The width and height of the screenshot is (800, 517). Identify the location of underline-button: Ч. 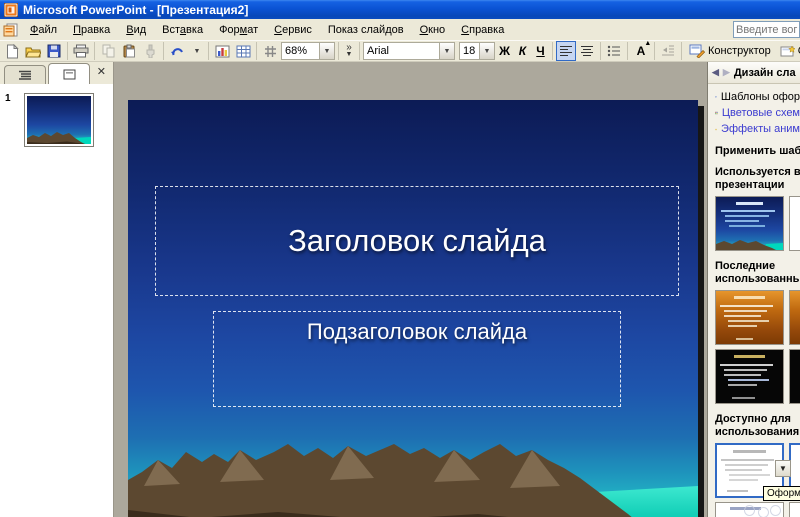
(540, 51).